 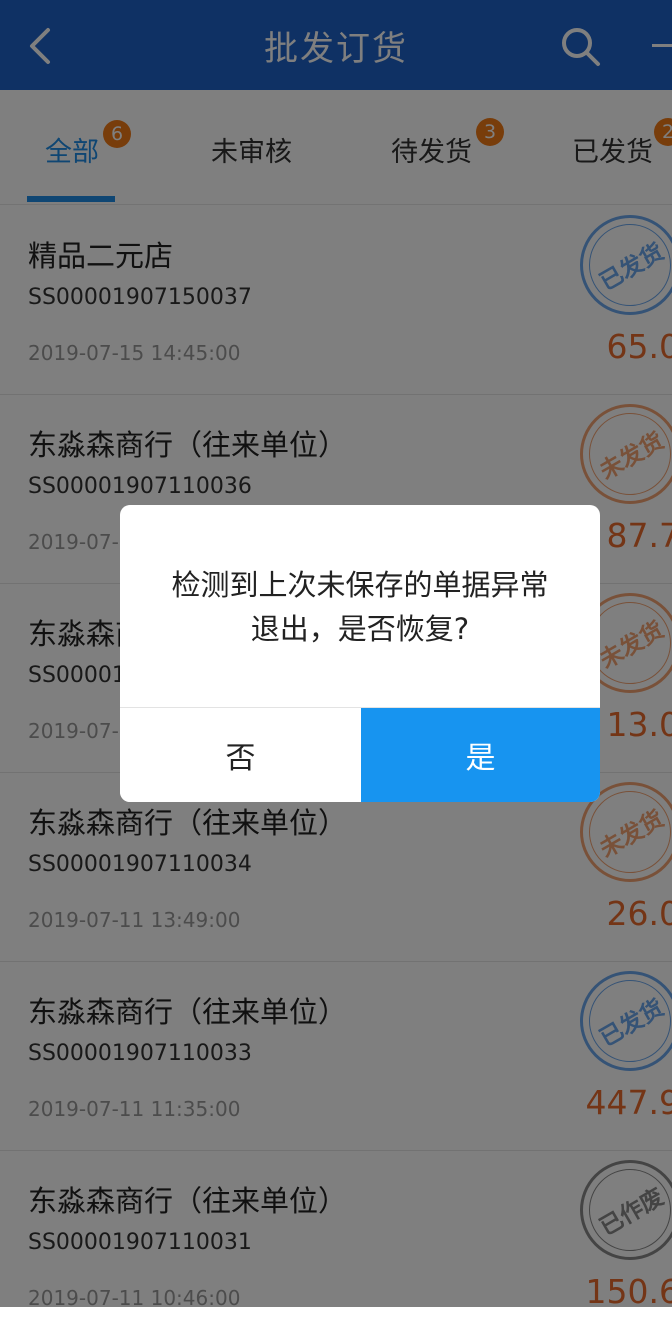 I want to click on dialog-message-line2: 退出，是否恢复?, so click(x=360, y=629).